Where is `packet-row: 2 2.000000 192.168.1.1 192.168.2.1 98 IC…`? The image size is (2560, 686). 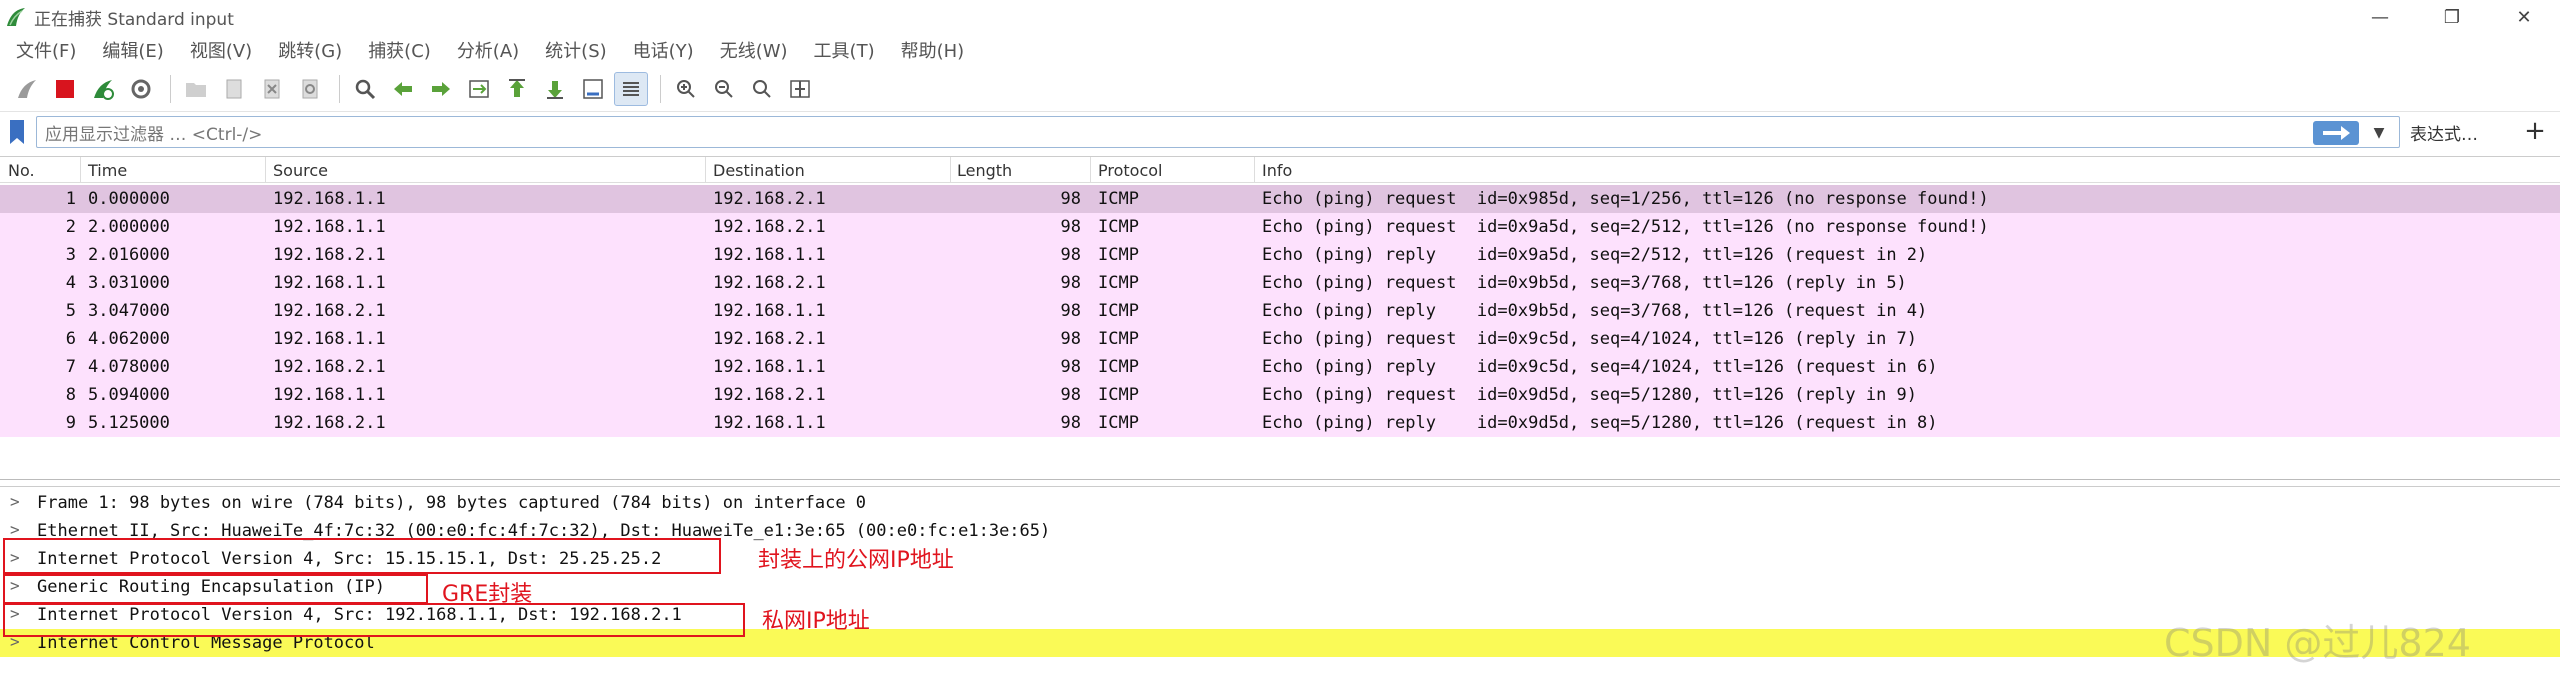 packet-row: 2 2.000000 192.168.1.1 192.168.2.1 98 IC… is located at coordinates (1280, 227).